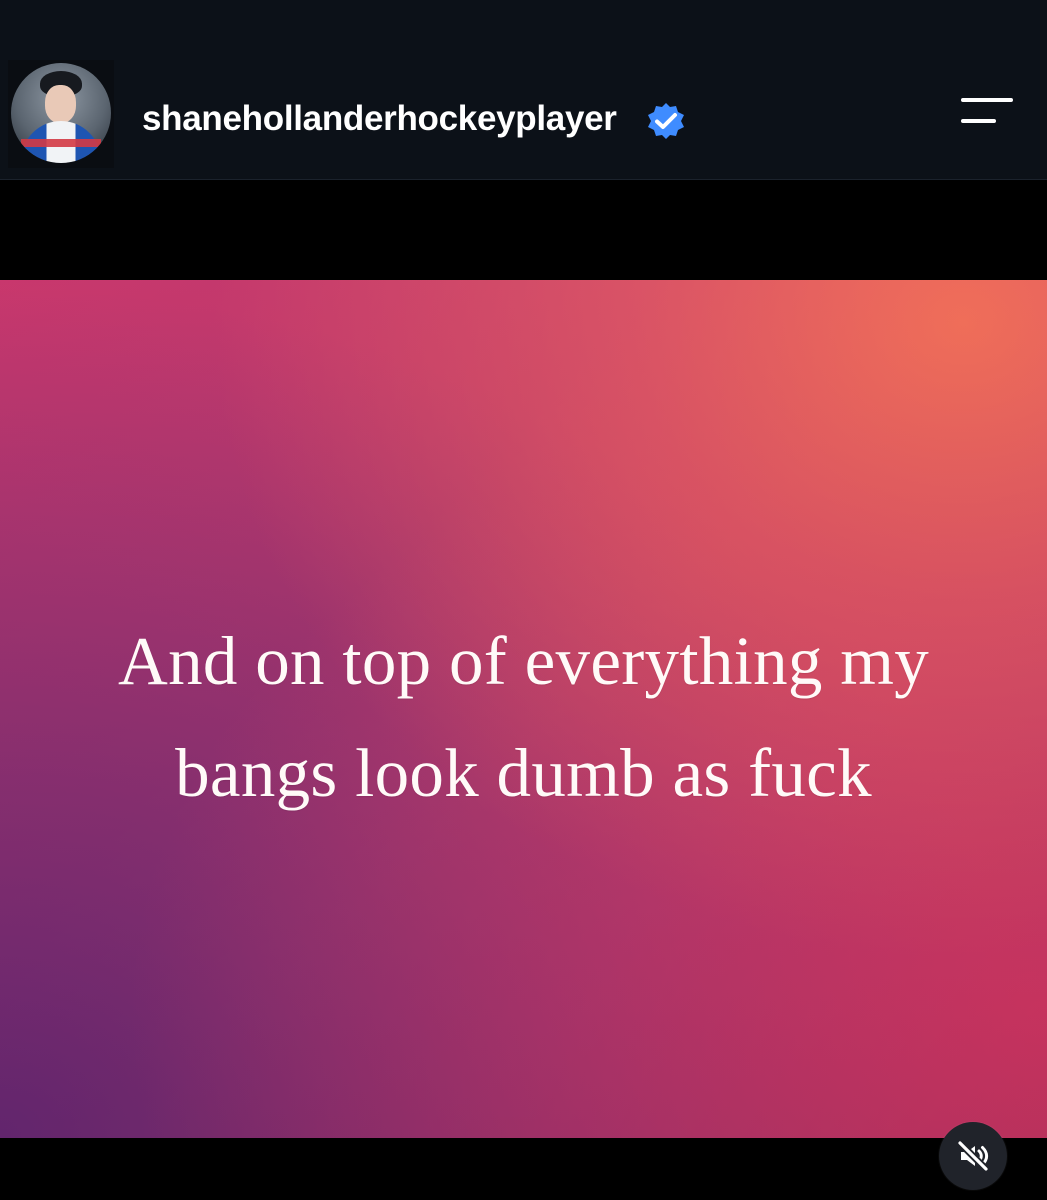 The image size is (1047, 1200). I want to click on avatar-photo, so click(61, 113).